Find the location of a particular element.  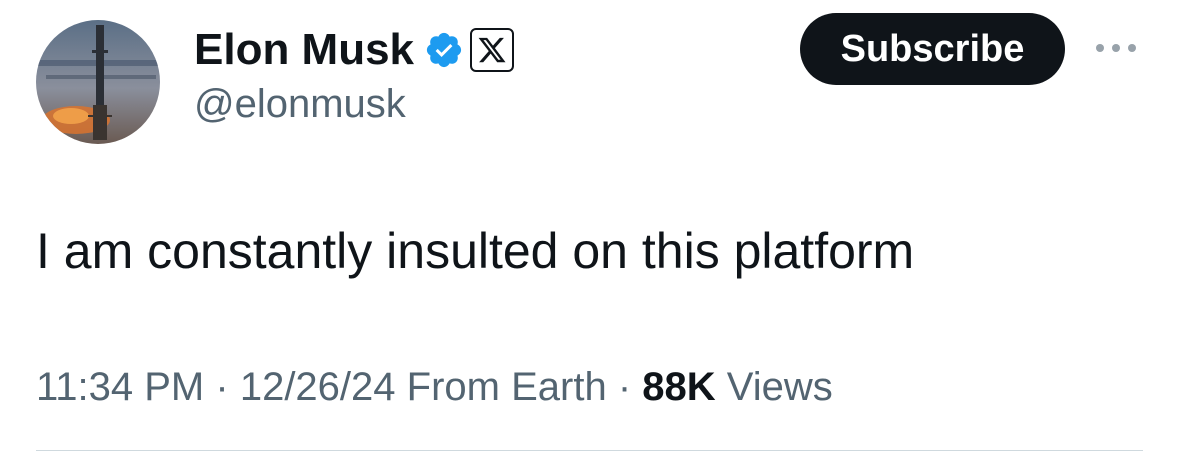

author-handle: @elonmusk is located at coordinates (300, 104).